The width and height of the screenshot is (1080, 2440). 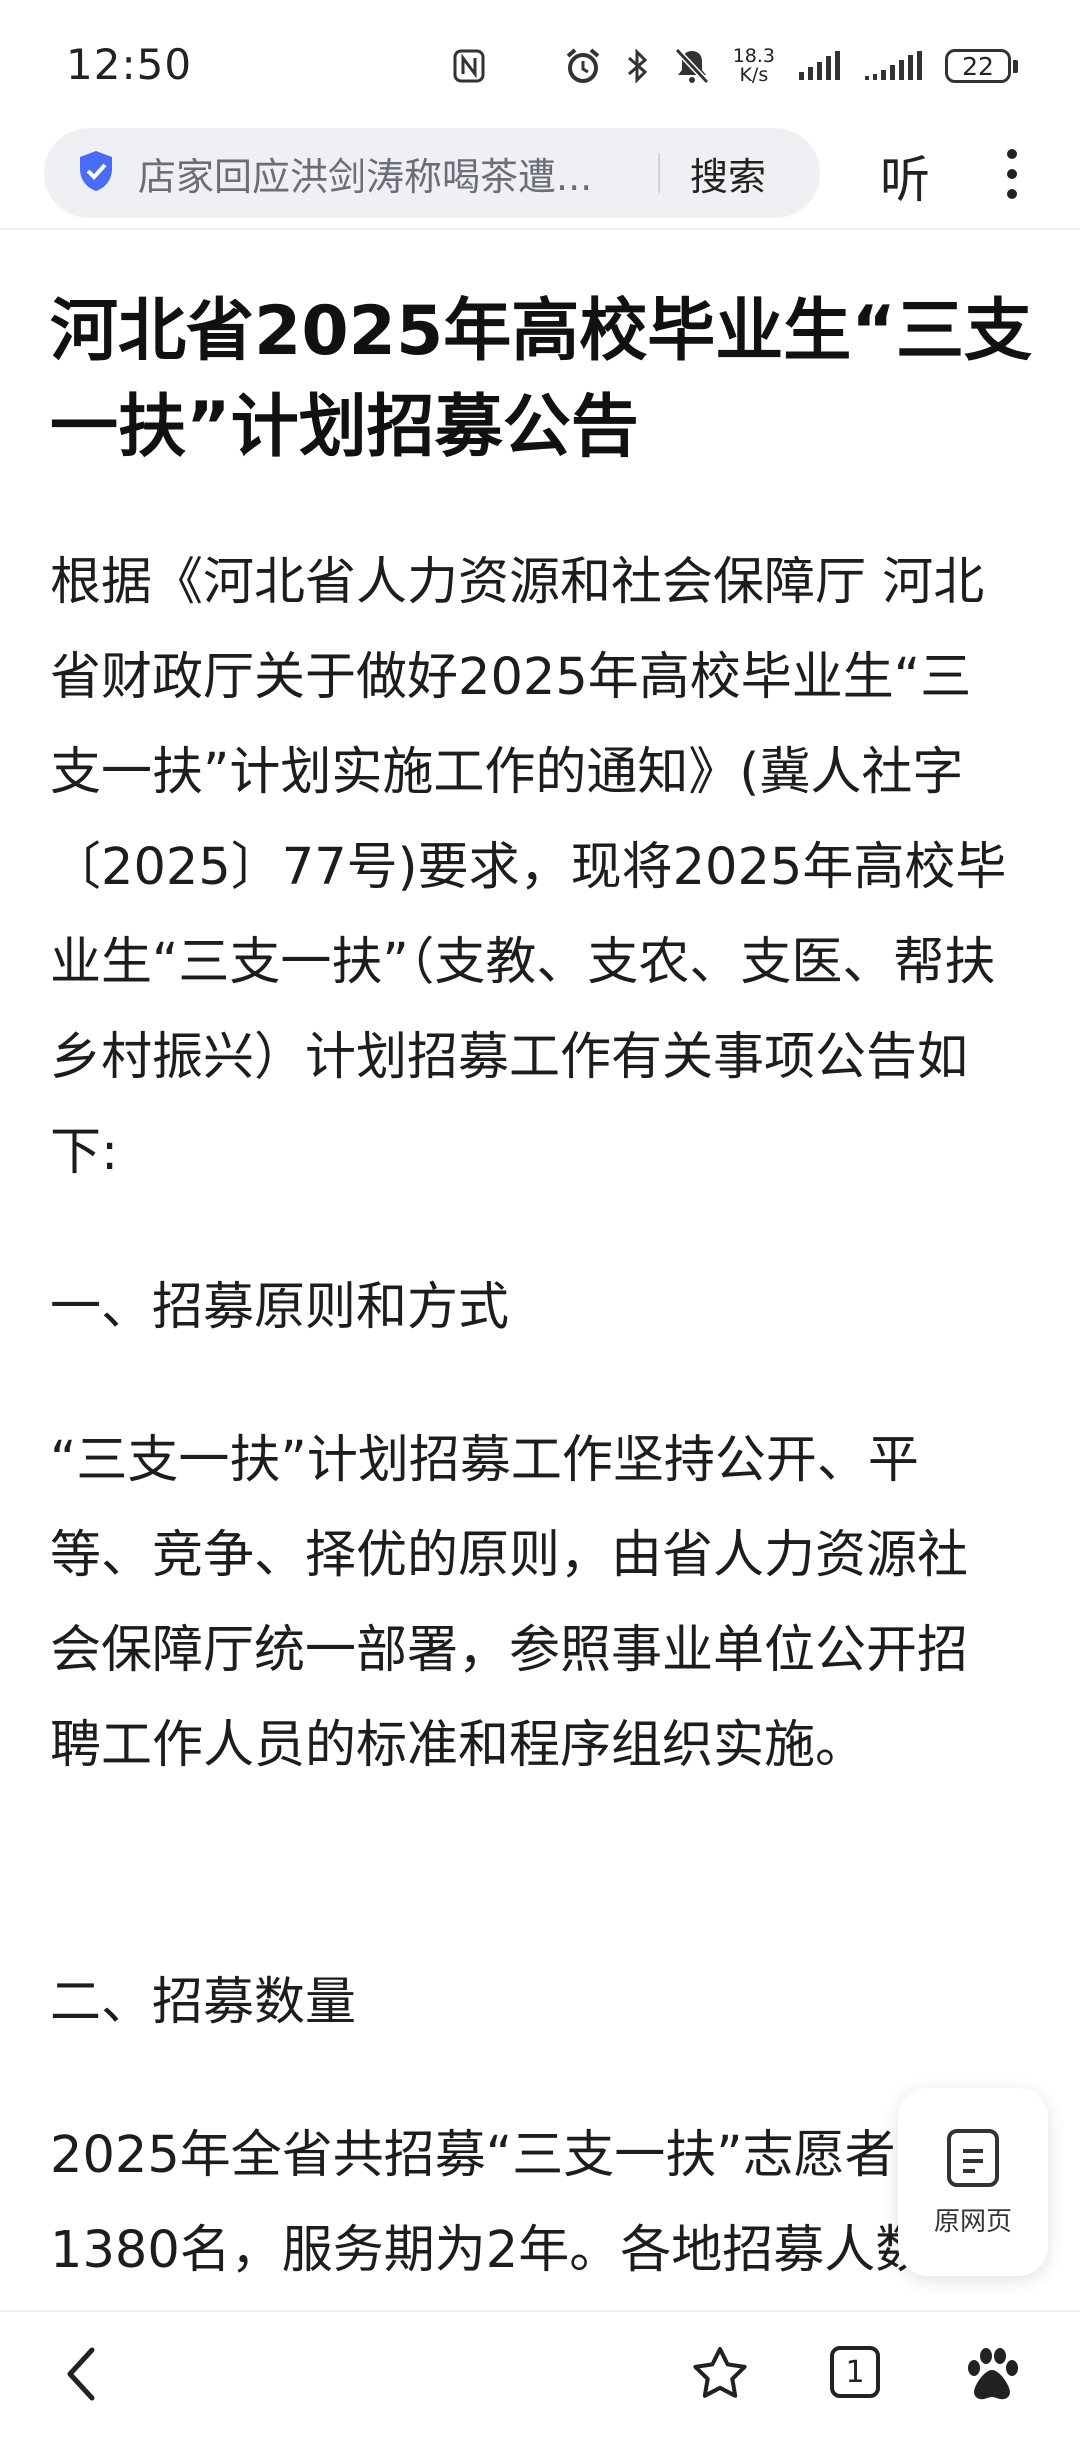 What do you see at coordinates (819, 66) in the screenshot?
I see `signal-icon` at bounding box center [819, 66].